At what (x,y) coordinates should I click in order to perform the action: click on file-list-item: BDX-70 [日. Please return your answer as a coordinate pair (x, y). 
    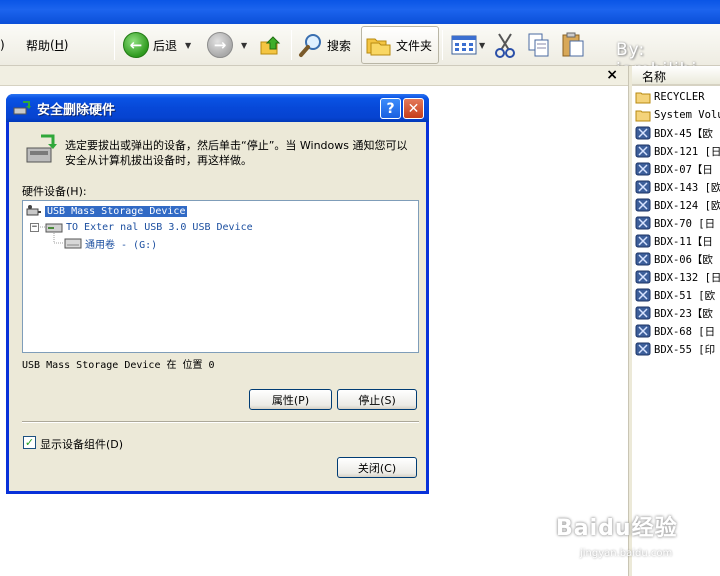
    Looking at the image, I should click on (677, 223).